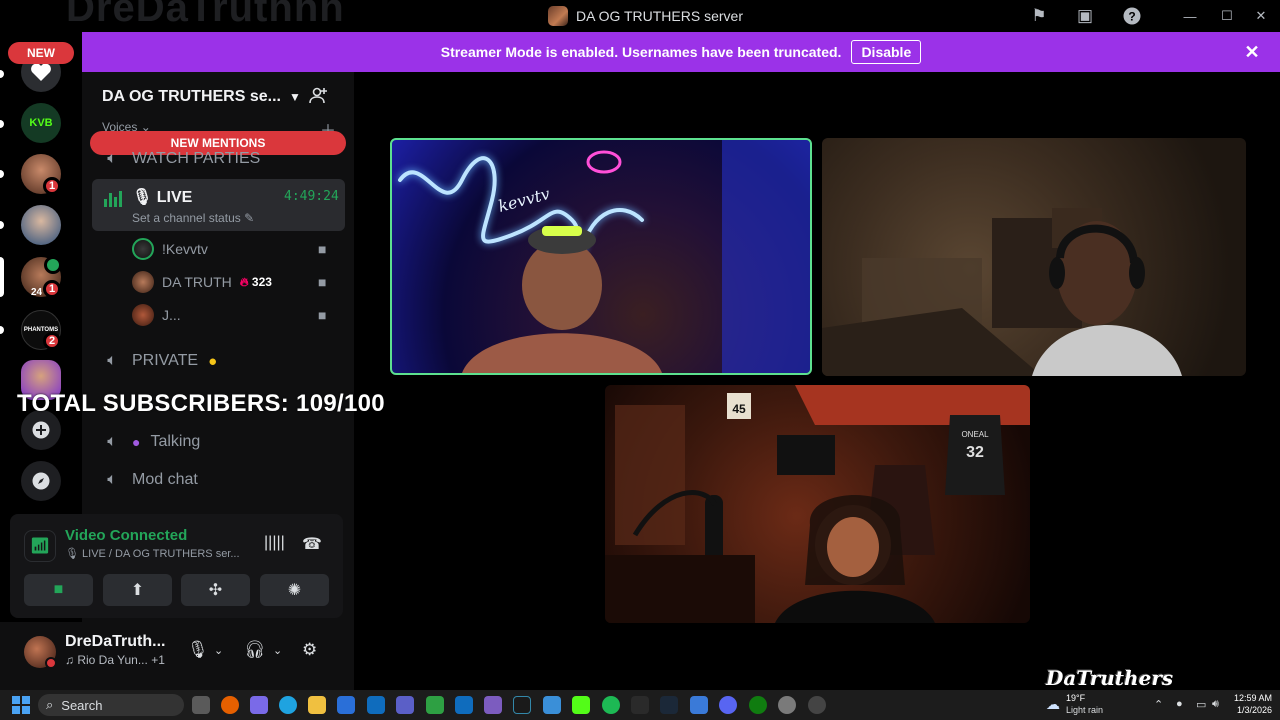  Describe the element at coordinates (126, 535) in the screenshot. I see `voice-status: Video Connected` at that location.